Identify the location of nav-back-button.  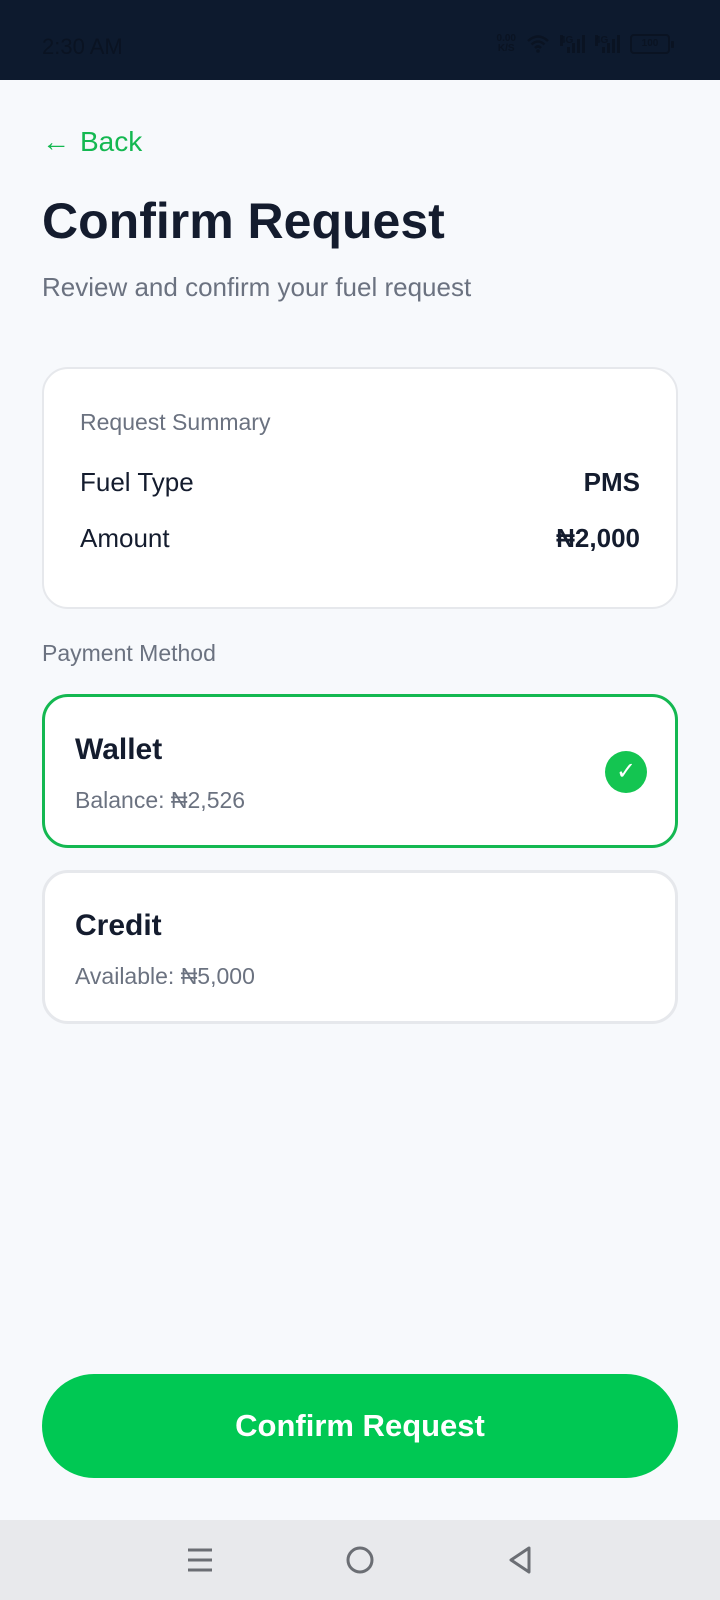
(520, 1560).